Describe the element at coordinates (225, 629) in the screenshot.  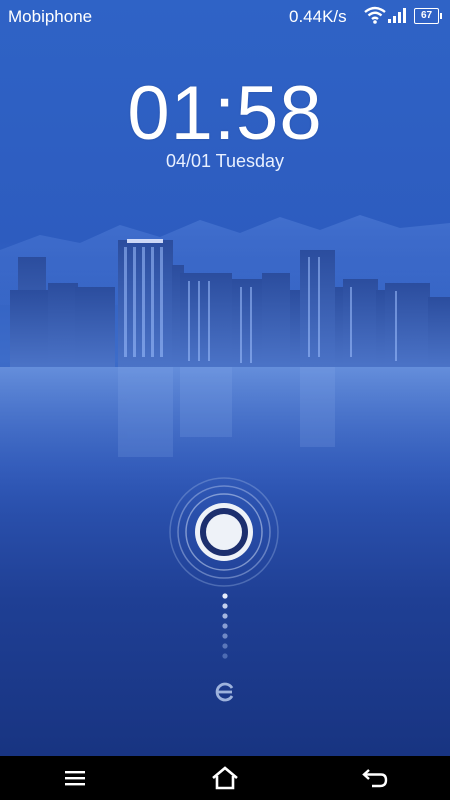
I see `swipe-hint-dots` at that location.